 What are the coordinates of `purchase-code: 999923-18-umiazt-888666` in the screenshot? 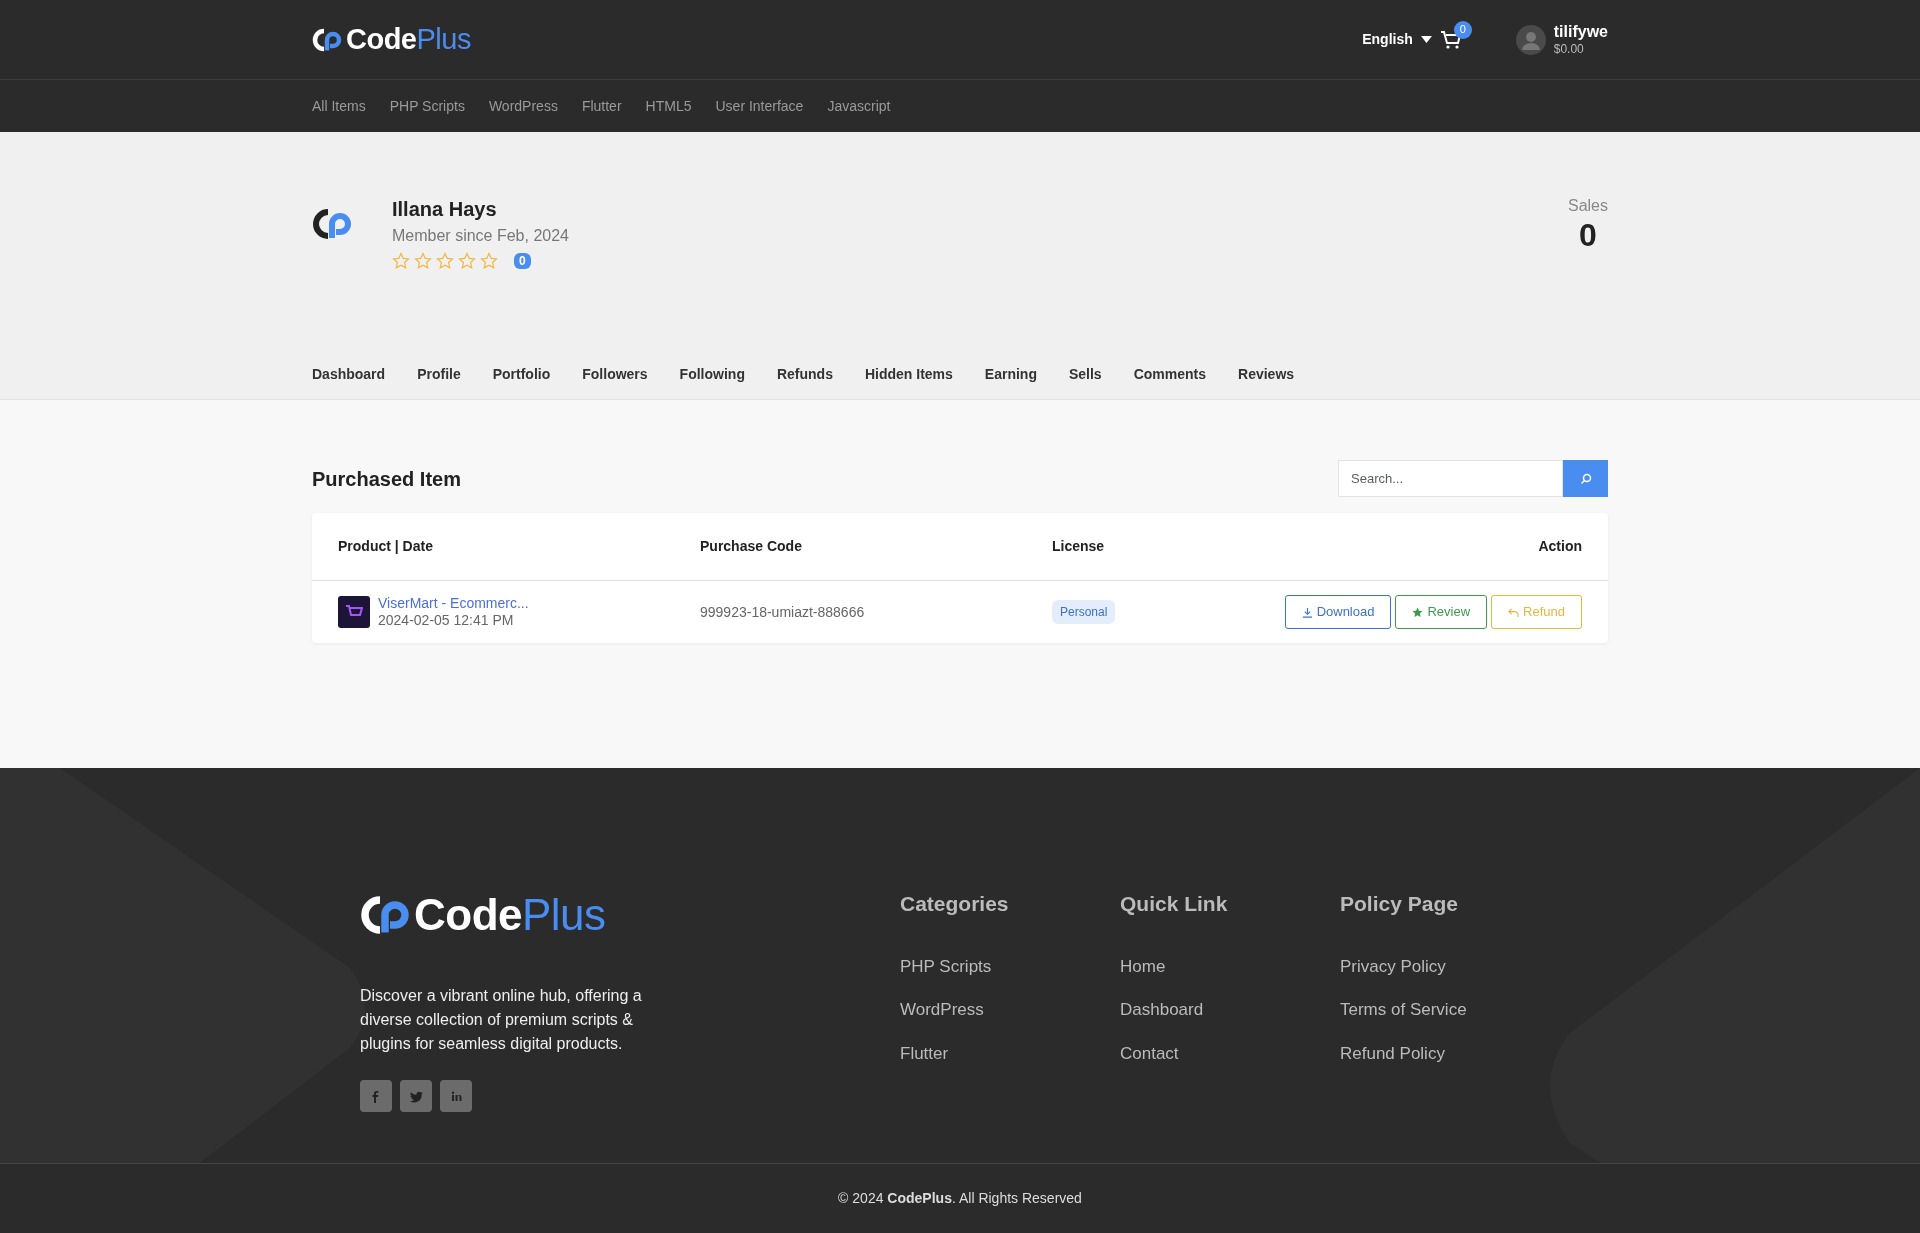 It's located at (782, 611).